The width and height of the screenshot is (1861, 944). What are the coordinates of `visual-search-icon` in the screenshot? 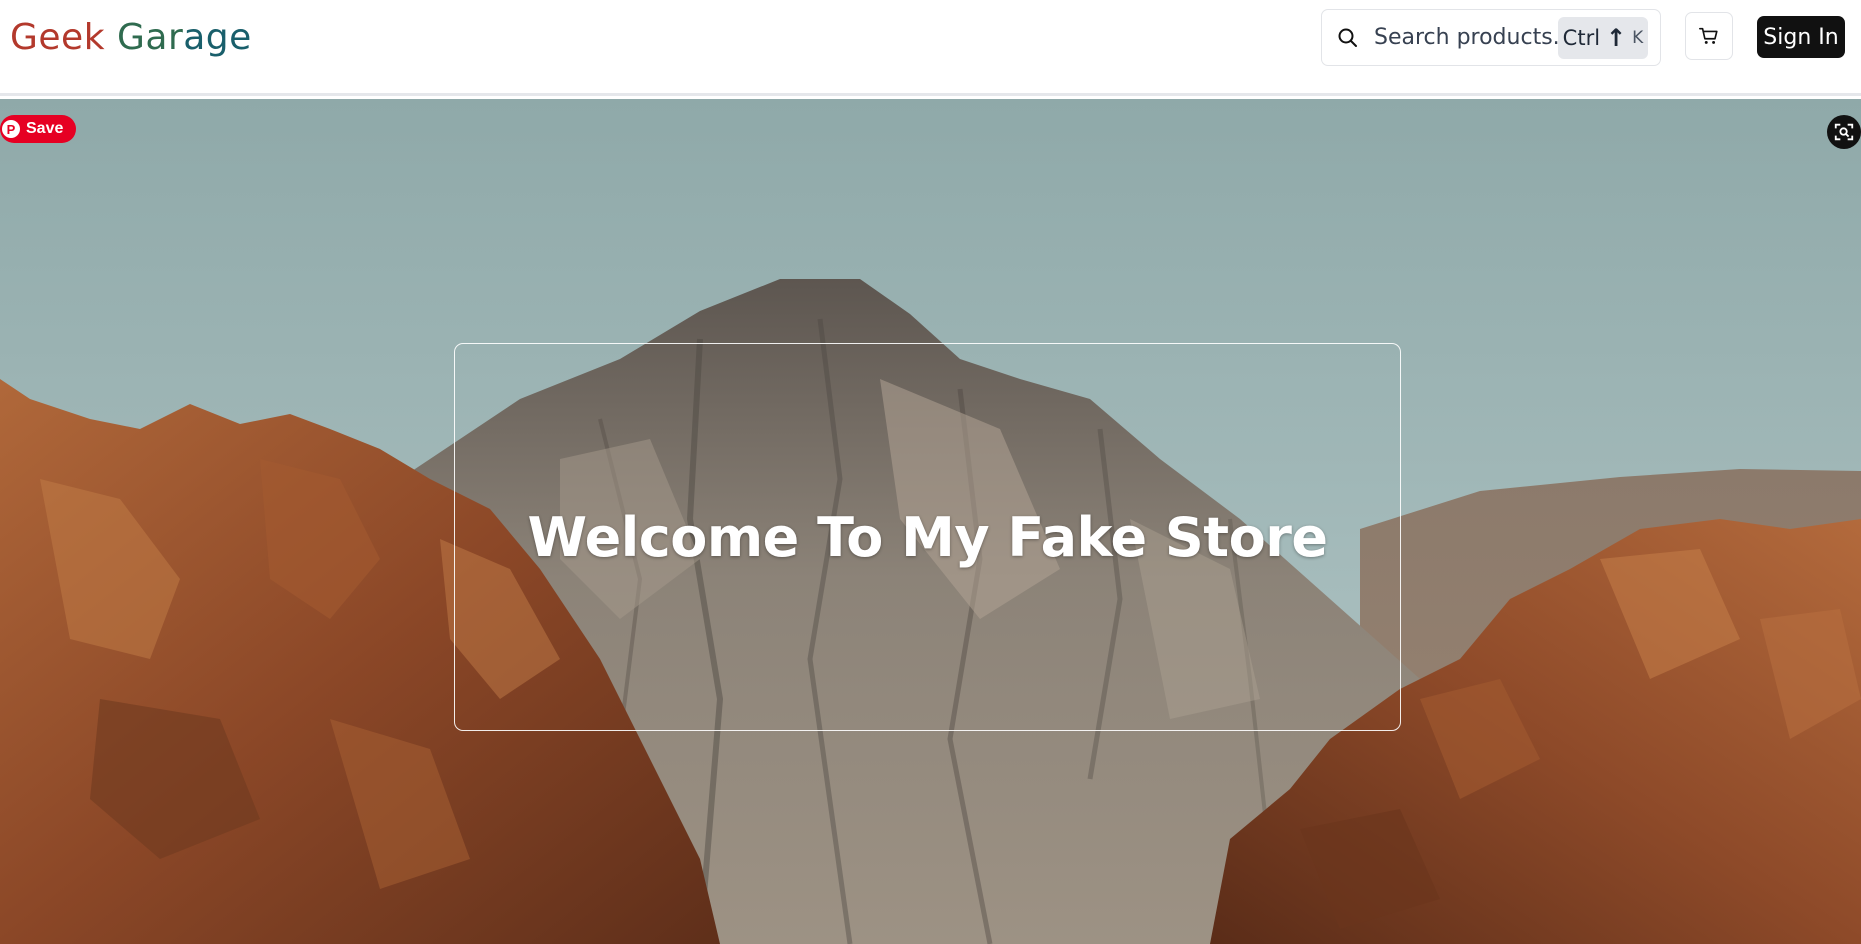 It's located at (1844, 132).